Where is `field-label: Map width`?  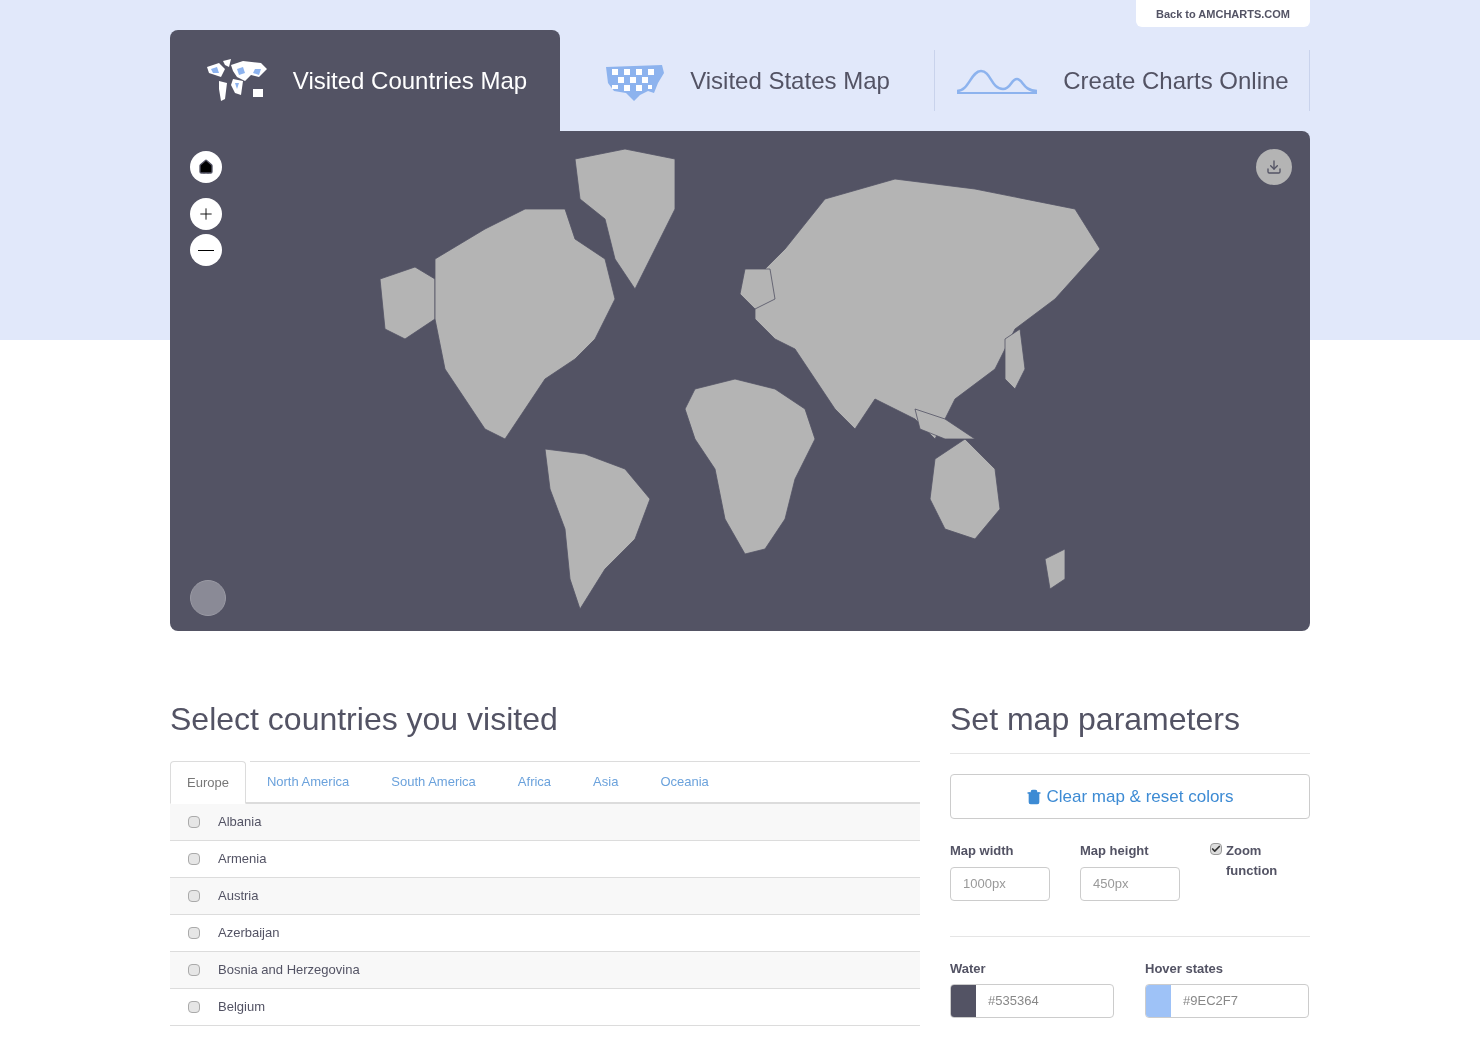 field-label: Map width is located at coordinates (982, 851).